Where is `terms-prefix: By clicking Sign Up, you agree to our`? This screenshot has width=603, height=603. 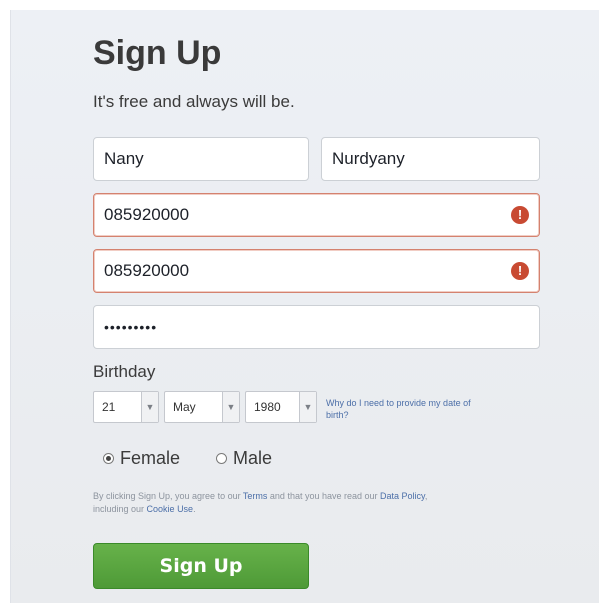
terms-prefix: By clicking Sign Up, you agree to our is located at coordinates (168, 496).